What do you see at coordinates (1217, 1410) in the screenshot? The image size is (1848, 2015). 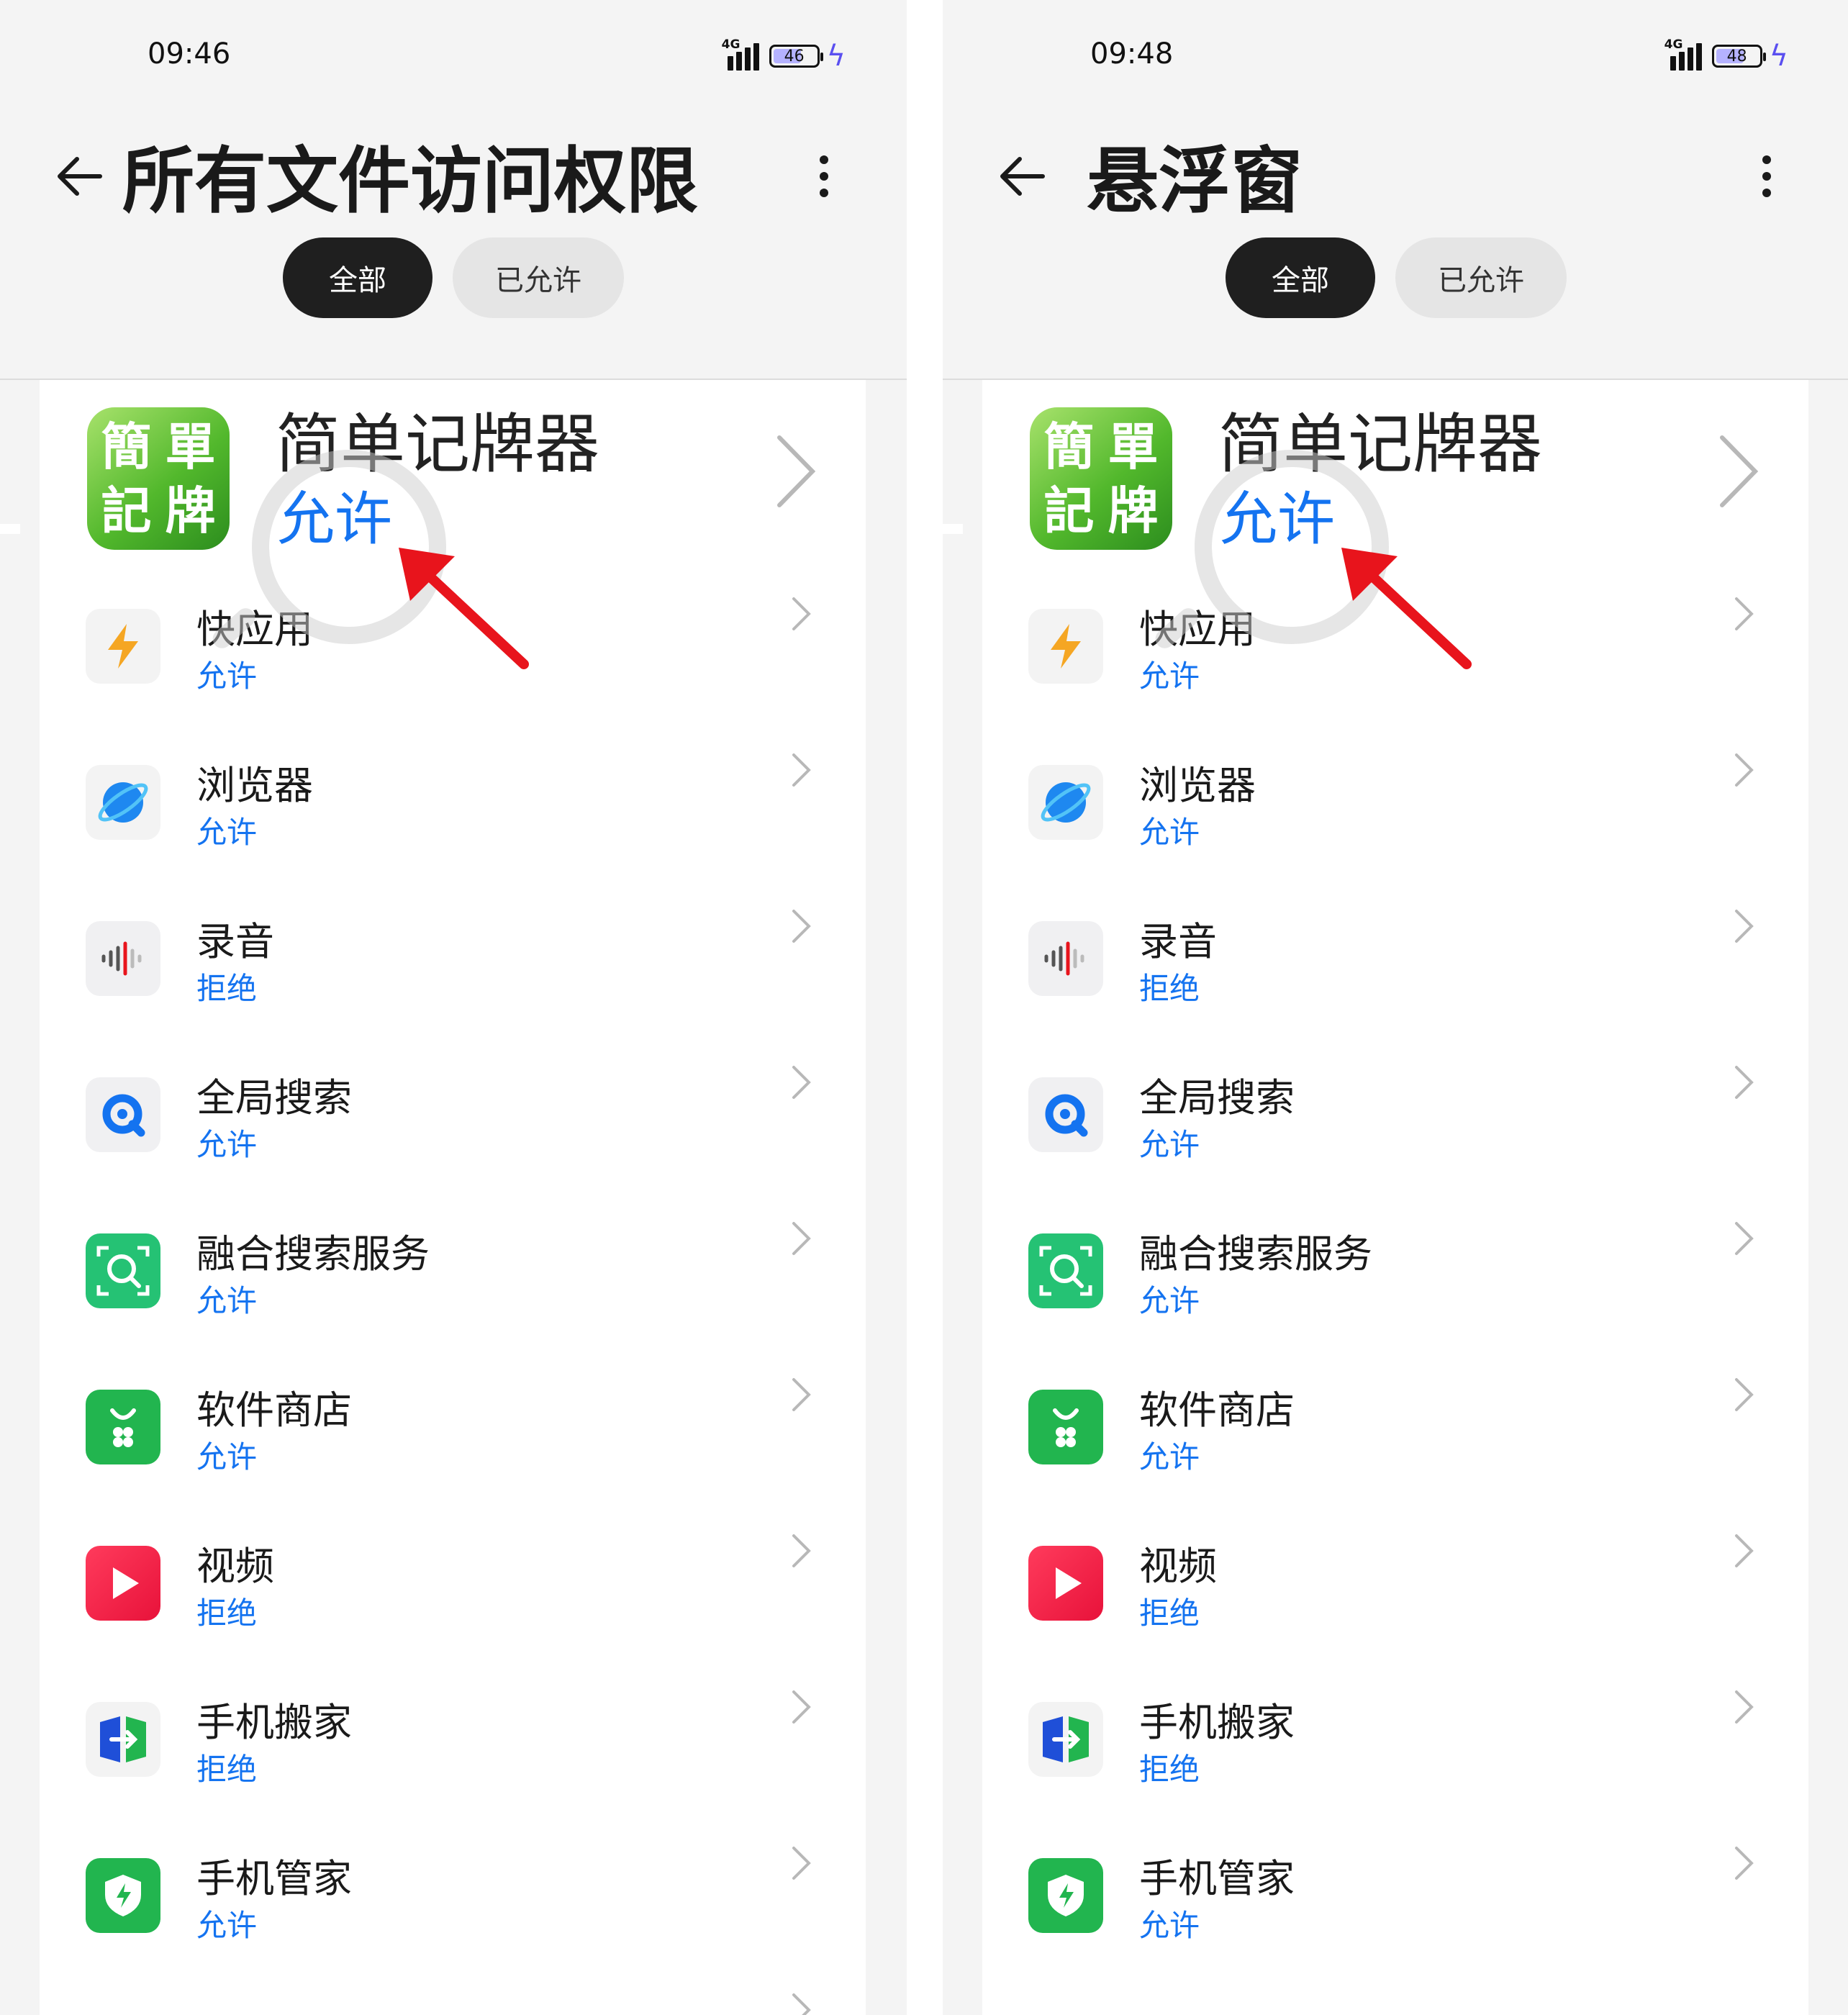 I see `app-name: 软件商店` at bounding box center [1217, 1410].